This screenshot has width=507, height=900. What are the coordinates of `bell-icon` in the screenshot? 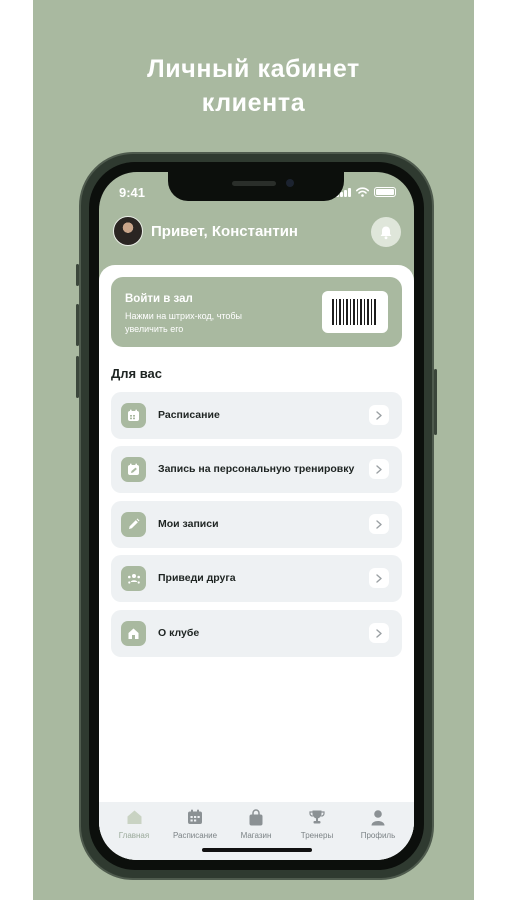 It's located at (386, 232).